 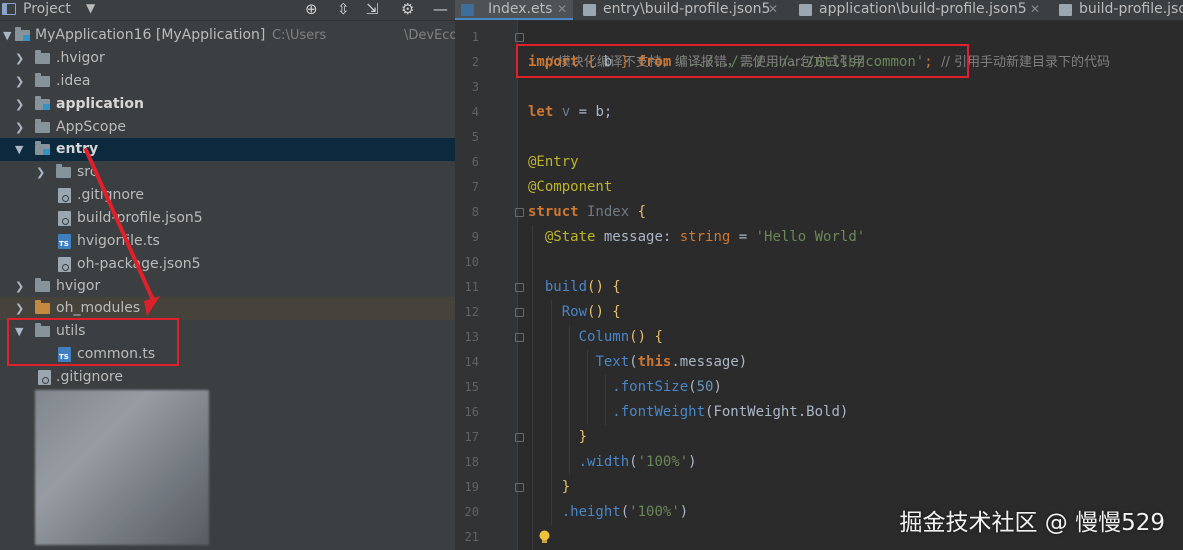 What do you see at coordinates (140, 218) in the screenshot?
I see `tree-item-label: build-profile.json5` at bounding box center [140, 218].